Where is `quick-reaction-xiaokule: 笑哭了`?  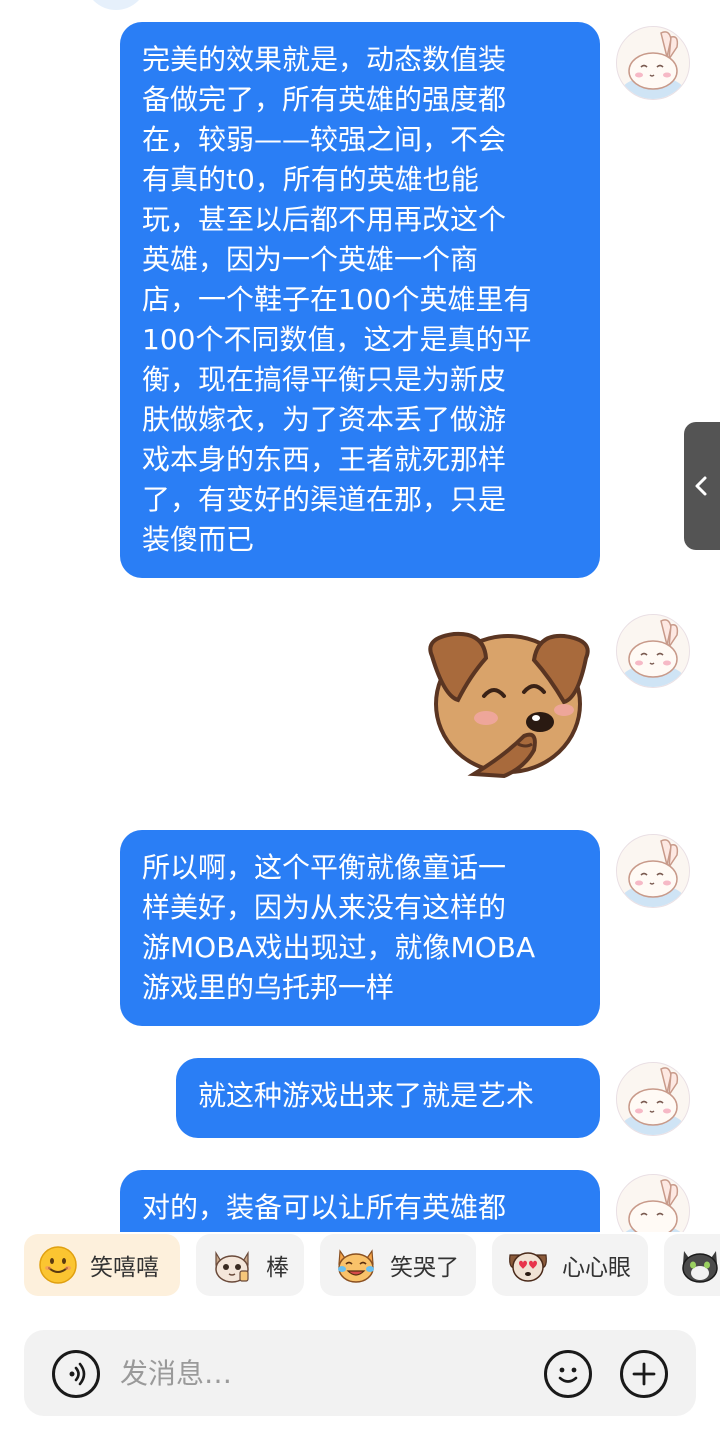 quick-reaction-xiaokule: 笑哭了 is located at coordinates (398, 1265).